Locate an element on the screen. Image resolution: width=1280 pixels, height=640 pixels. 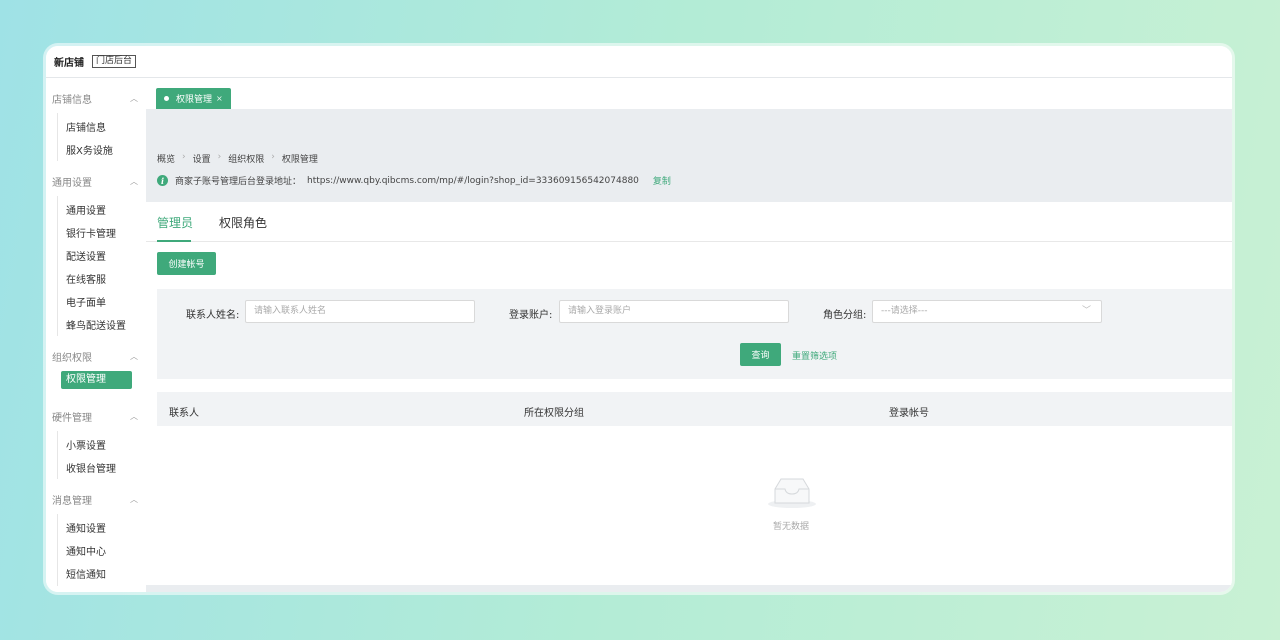
tab-permission-management: 权限管理 × is located at coordinates (193, 98).